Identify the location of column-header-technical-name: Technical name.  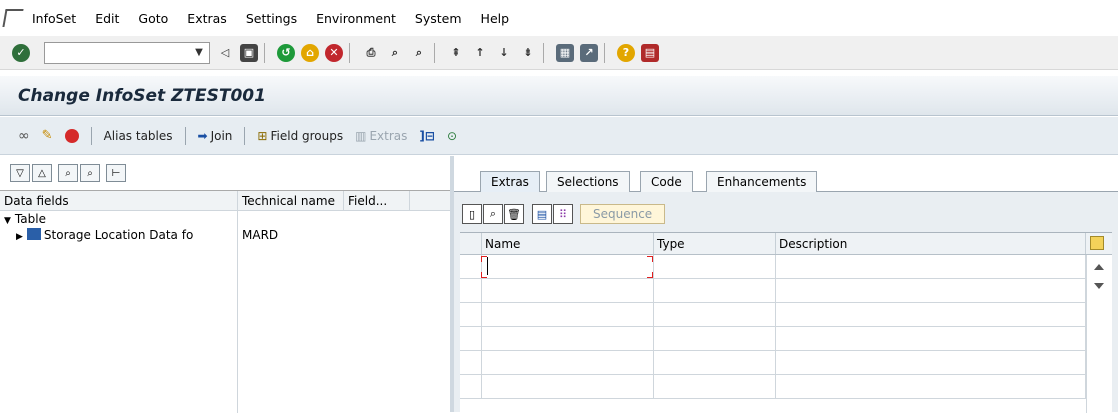
(291, 200).